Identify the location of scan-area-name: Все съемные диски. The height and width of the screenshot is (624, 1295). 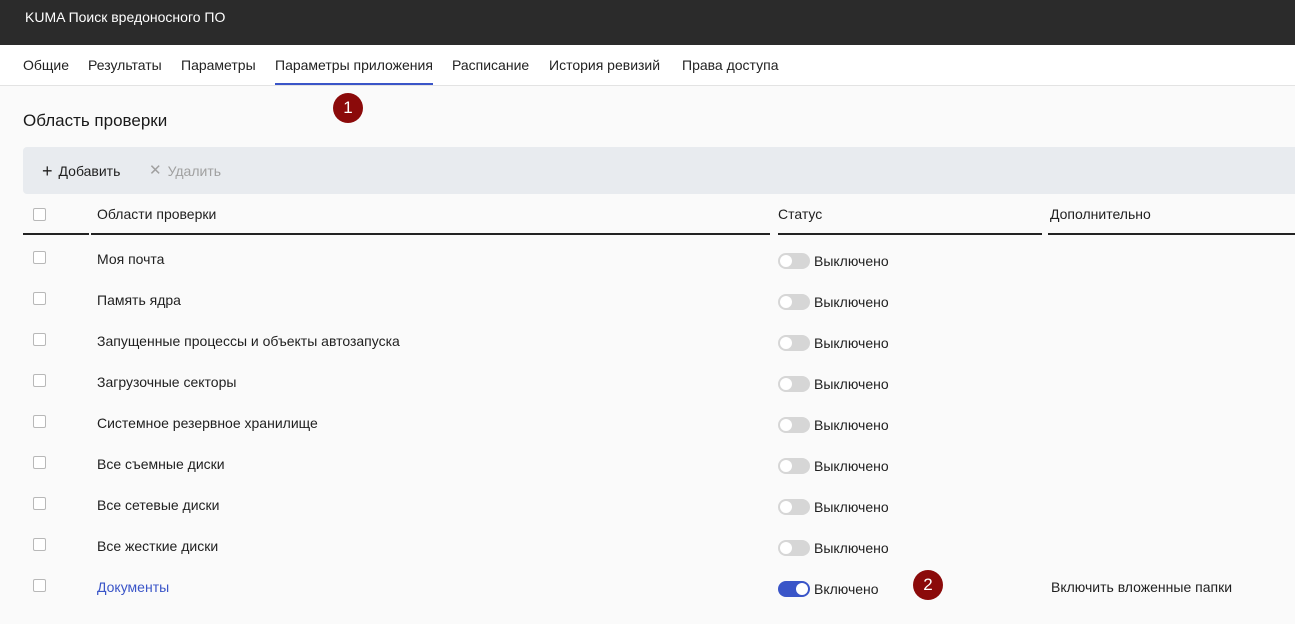
(161, 464).